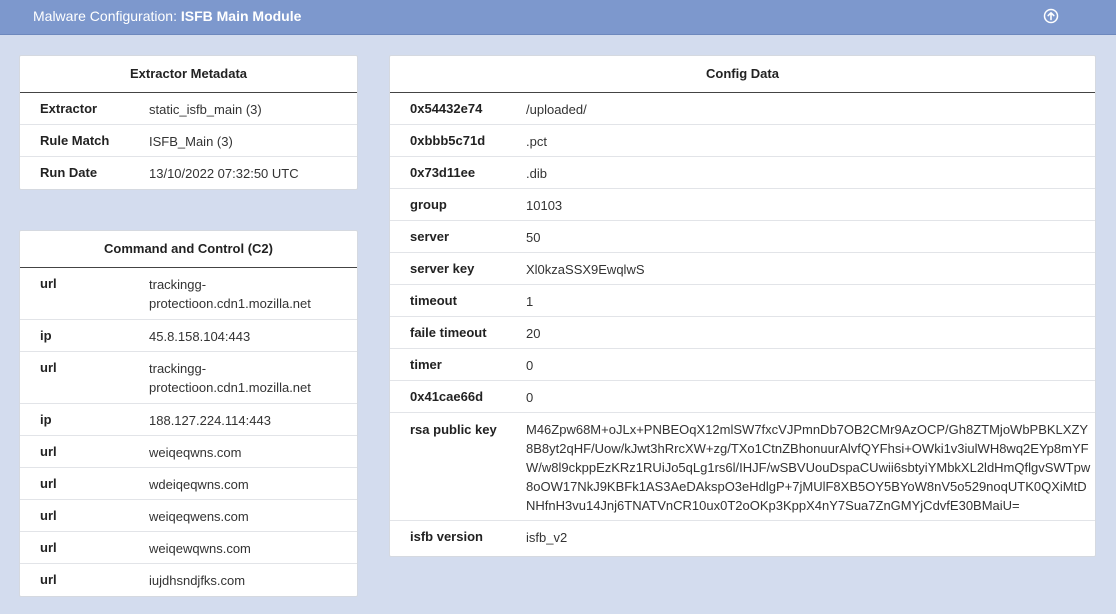  Describe the element at coordinates (205, 109) in the screenshot. I see `metadata-value: static_isfb_main (3)` at that location.